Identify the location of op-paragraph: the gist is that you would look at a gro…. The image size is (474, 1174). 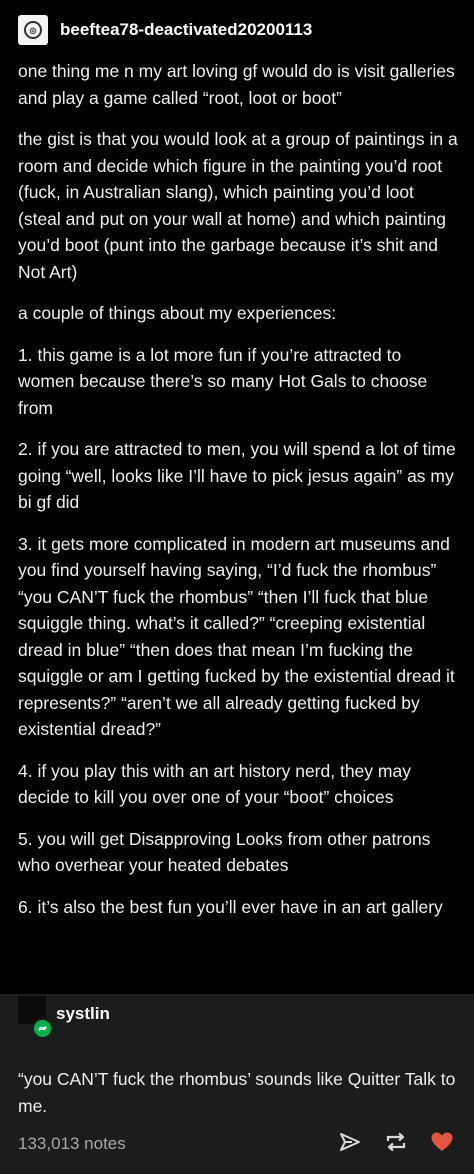
(238, 205).